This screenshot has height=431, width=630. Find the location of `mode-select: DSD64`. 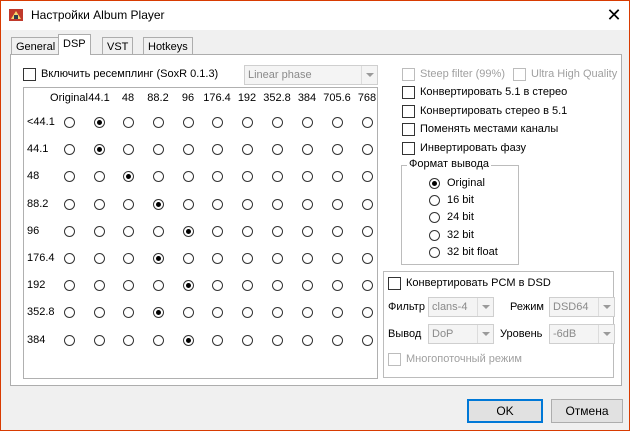

mode-select: DSD64 is located at coordinates (582, 307).